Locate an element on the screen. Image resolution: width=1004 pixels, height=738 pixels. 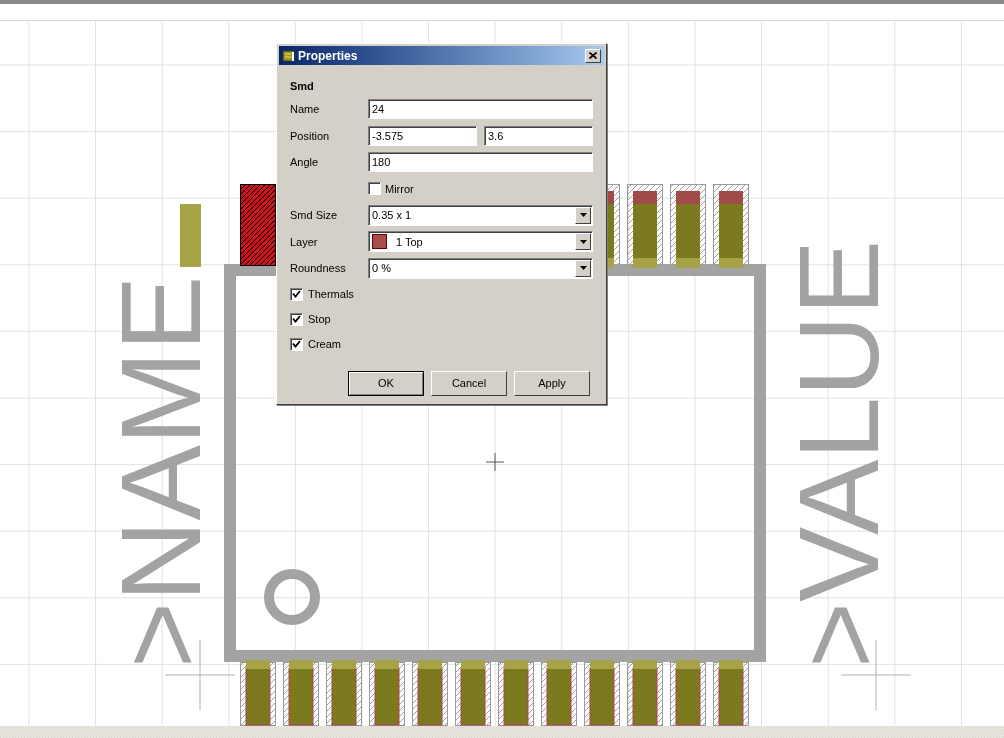
text-field: 180 is located at coordinates (480, 162).